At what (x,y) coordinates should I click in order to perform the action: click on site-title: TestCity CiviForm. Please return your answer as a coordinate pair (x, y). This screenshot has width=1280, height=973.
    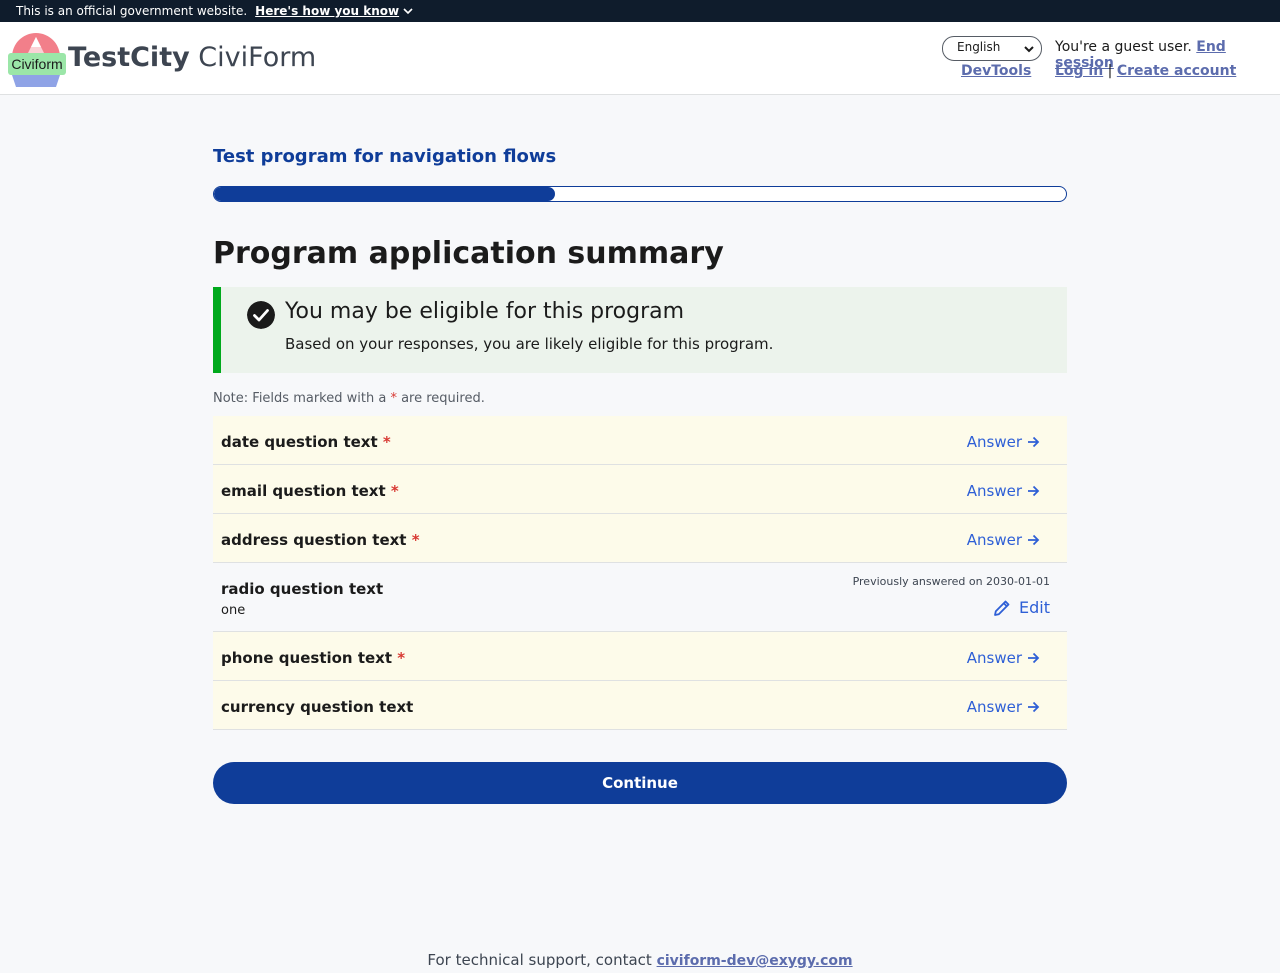
    Looking at the image, I should click on (192, 57).